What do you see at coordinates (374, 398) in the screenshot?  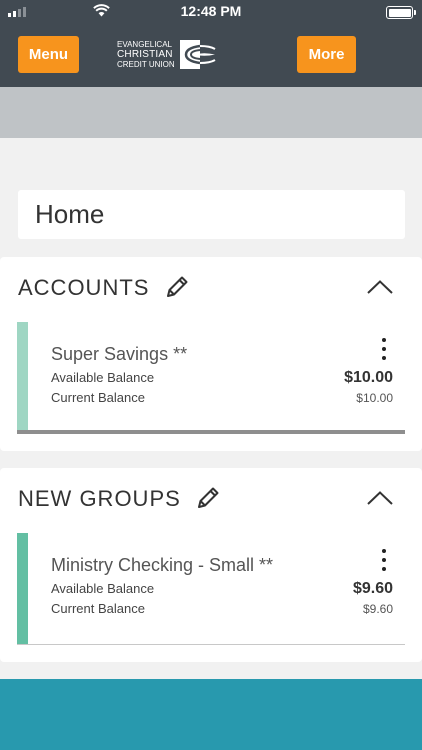 I see `current-balance-value: $10.00` at bounding box center [374, 398].